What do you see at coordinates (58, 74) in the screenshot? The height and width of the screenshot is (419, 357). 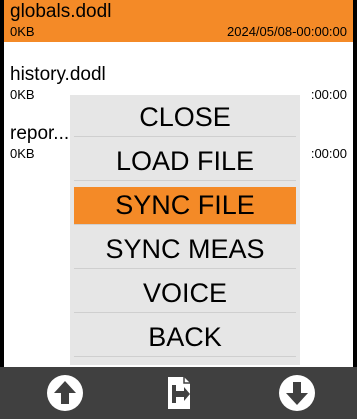 I see `file-name: history.dodl` at bounding box center [58, 74].